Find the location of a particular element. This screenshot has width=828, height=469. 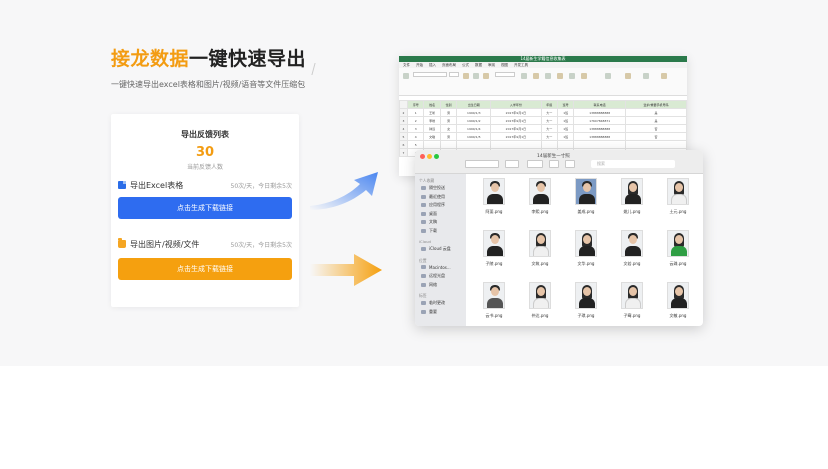

group-button is located at coordinates (512, 164).